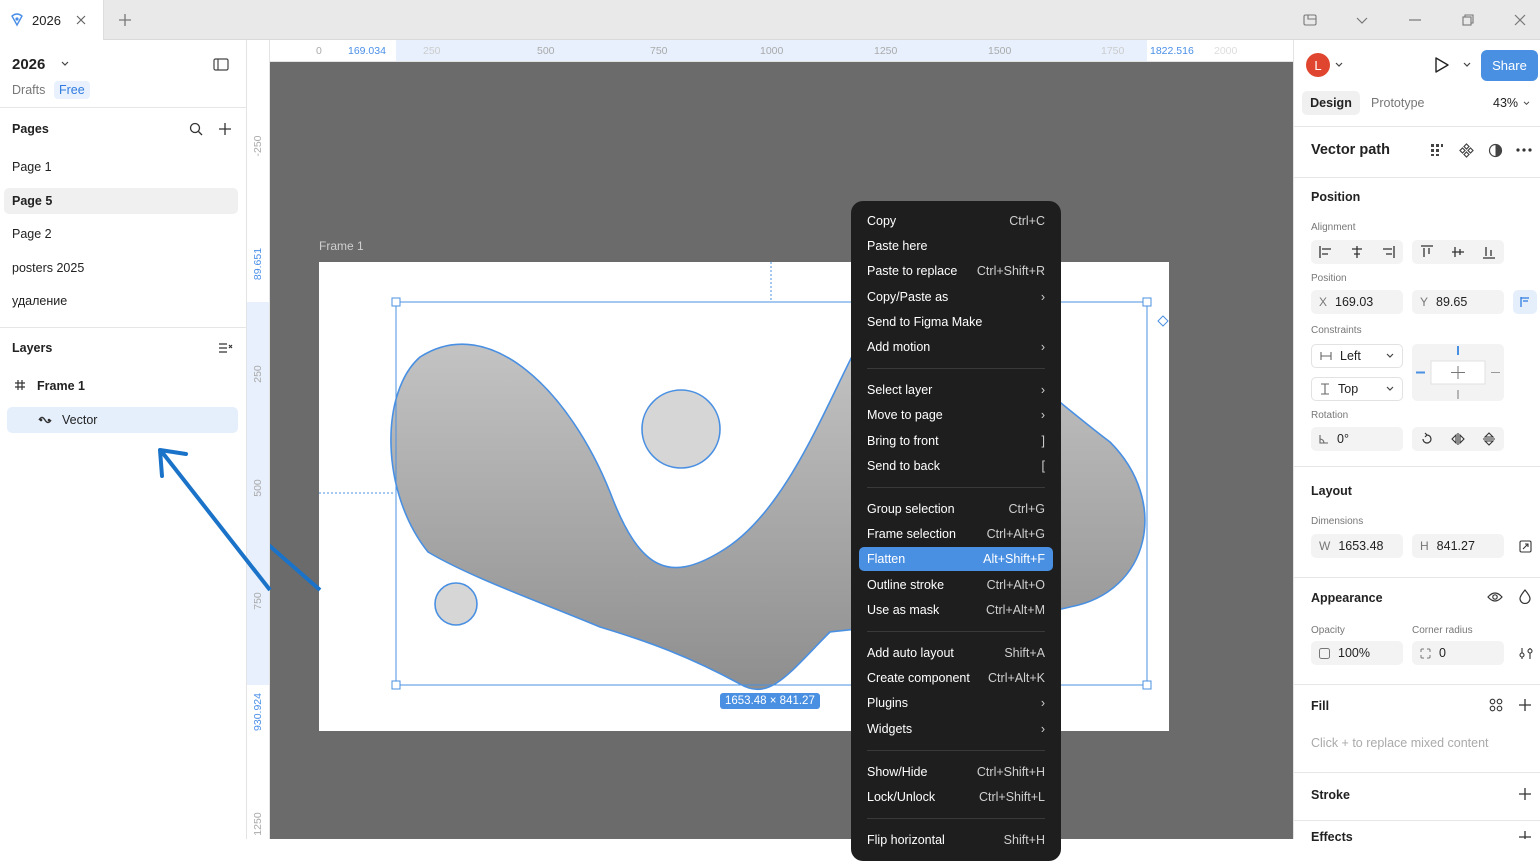 Image resolution: width=1540 pixels, height=861 pixels. Describe the element at coordinates (52, 20) in the screenshot. I see `file-tab: 2026` at that location.